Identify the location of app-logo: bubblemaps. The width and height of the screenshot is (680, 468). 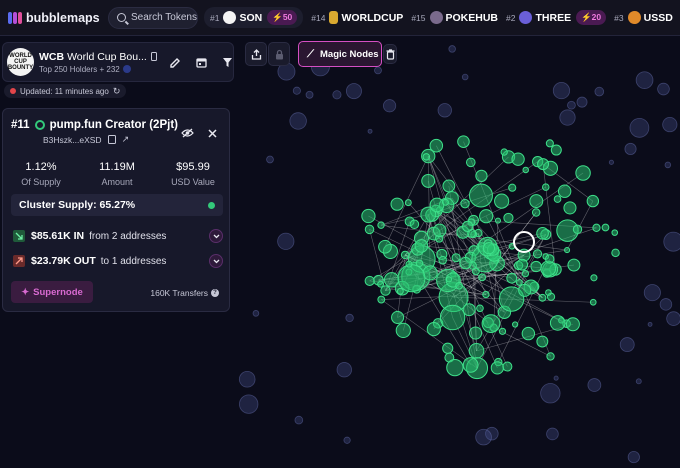
(54, 18).